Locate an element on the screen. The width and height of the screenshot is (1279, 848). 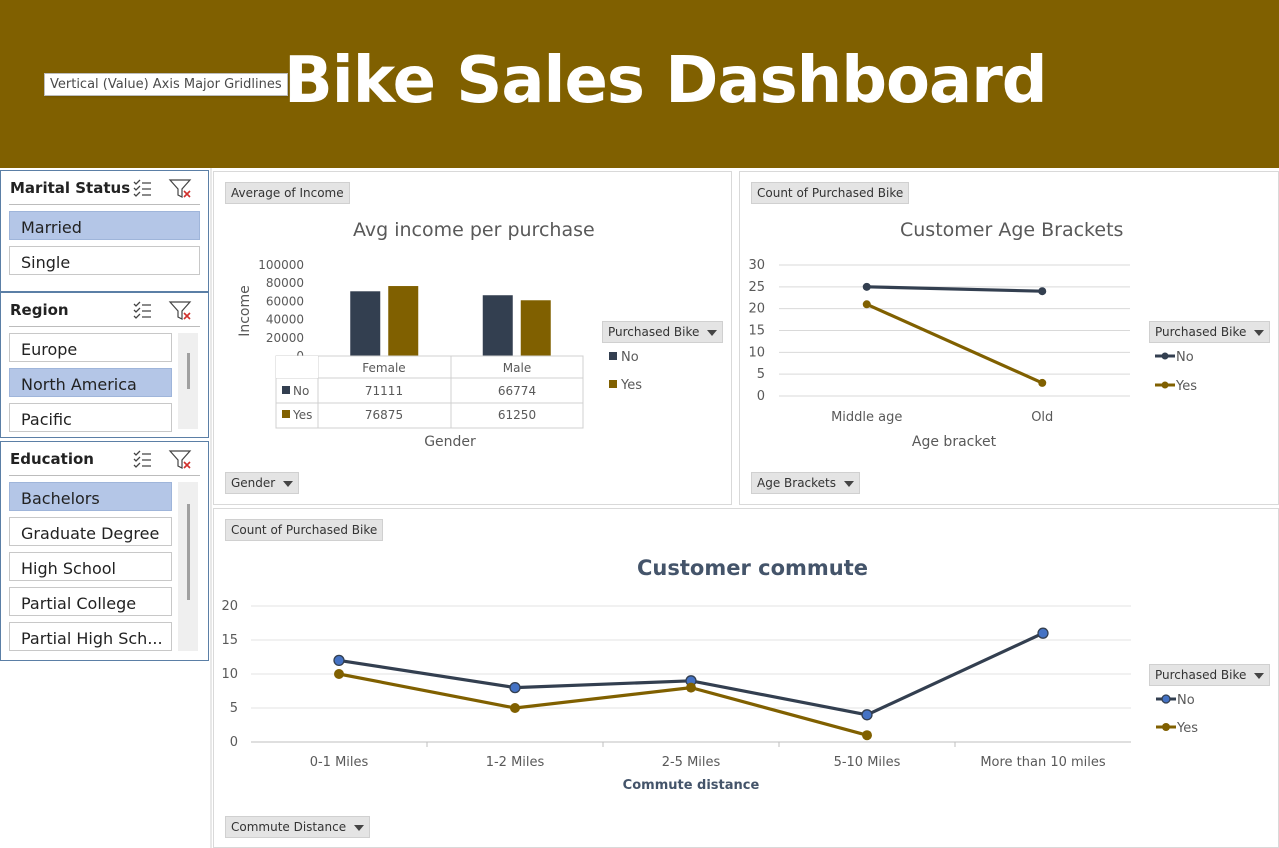
y-tick-label: 80000 is located at coordinates (285, 283).